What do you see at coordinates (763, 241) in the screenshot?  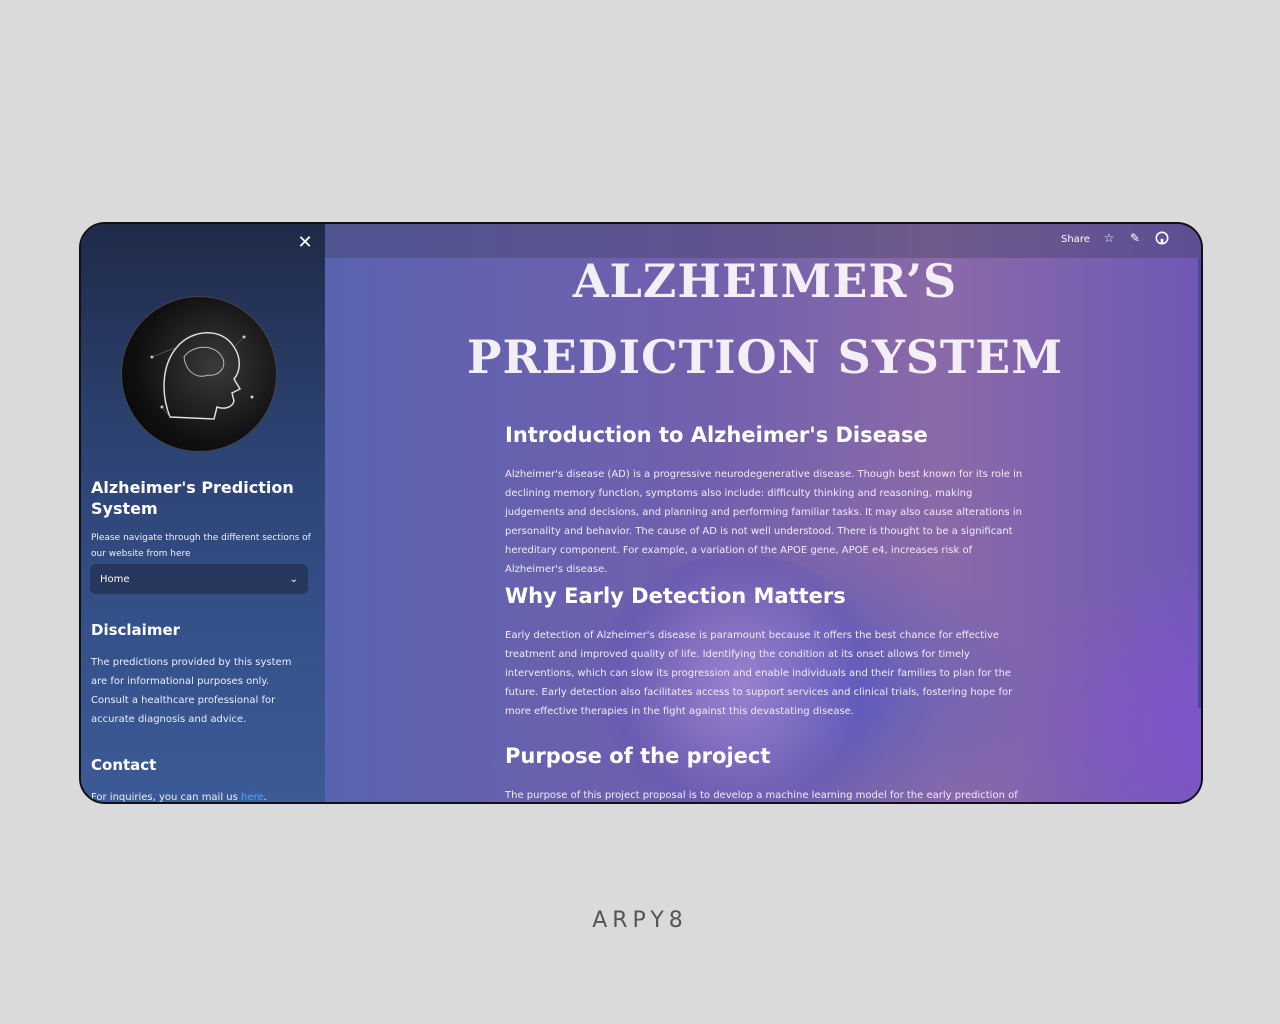 I see `toolbar: Share ☆ ✎` at bounding box center [763, 241].